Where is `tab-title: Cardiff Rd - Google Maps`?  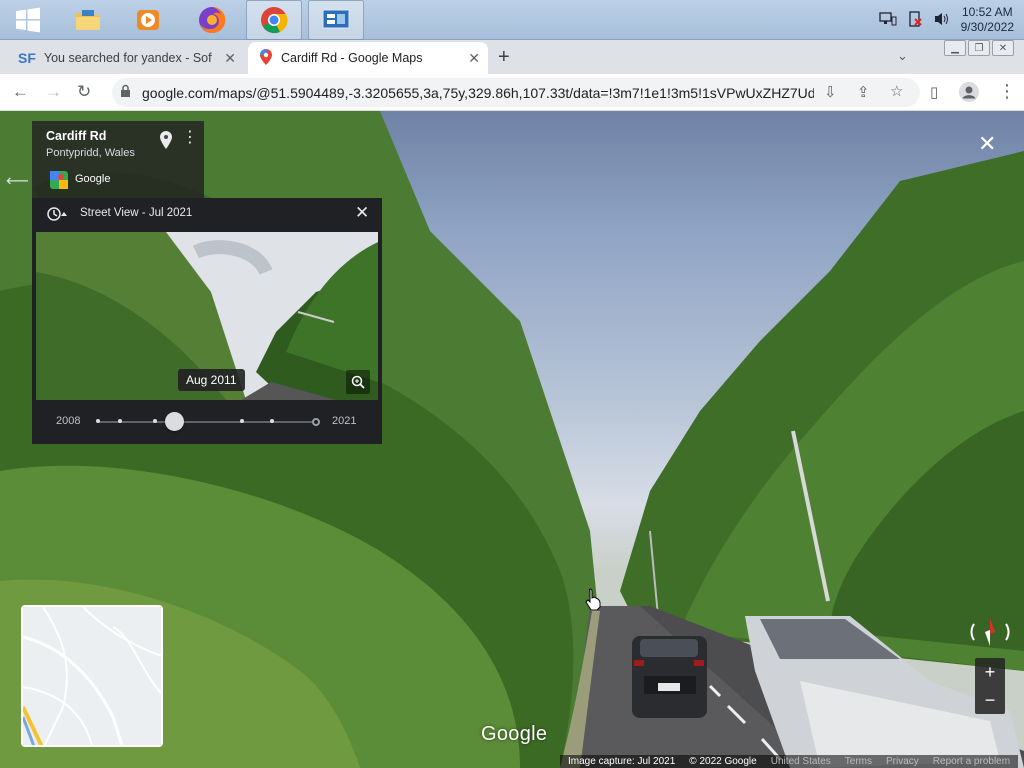
tab-title: Cardiff Rd - Google Maps is located at coordinates (352, 58).